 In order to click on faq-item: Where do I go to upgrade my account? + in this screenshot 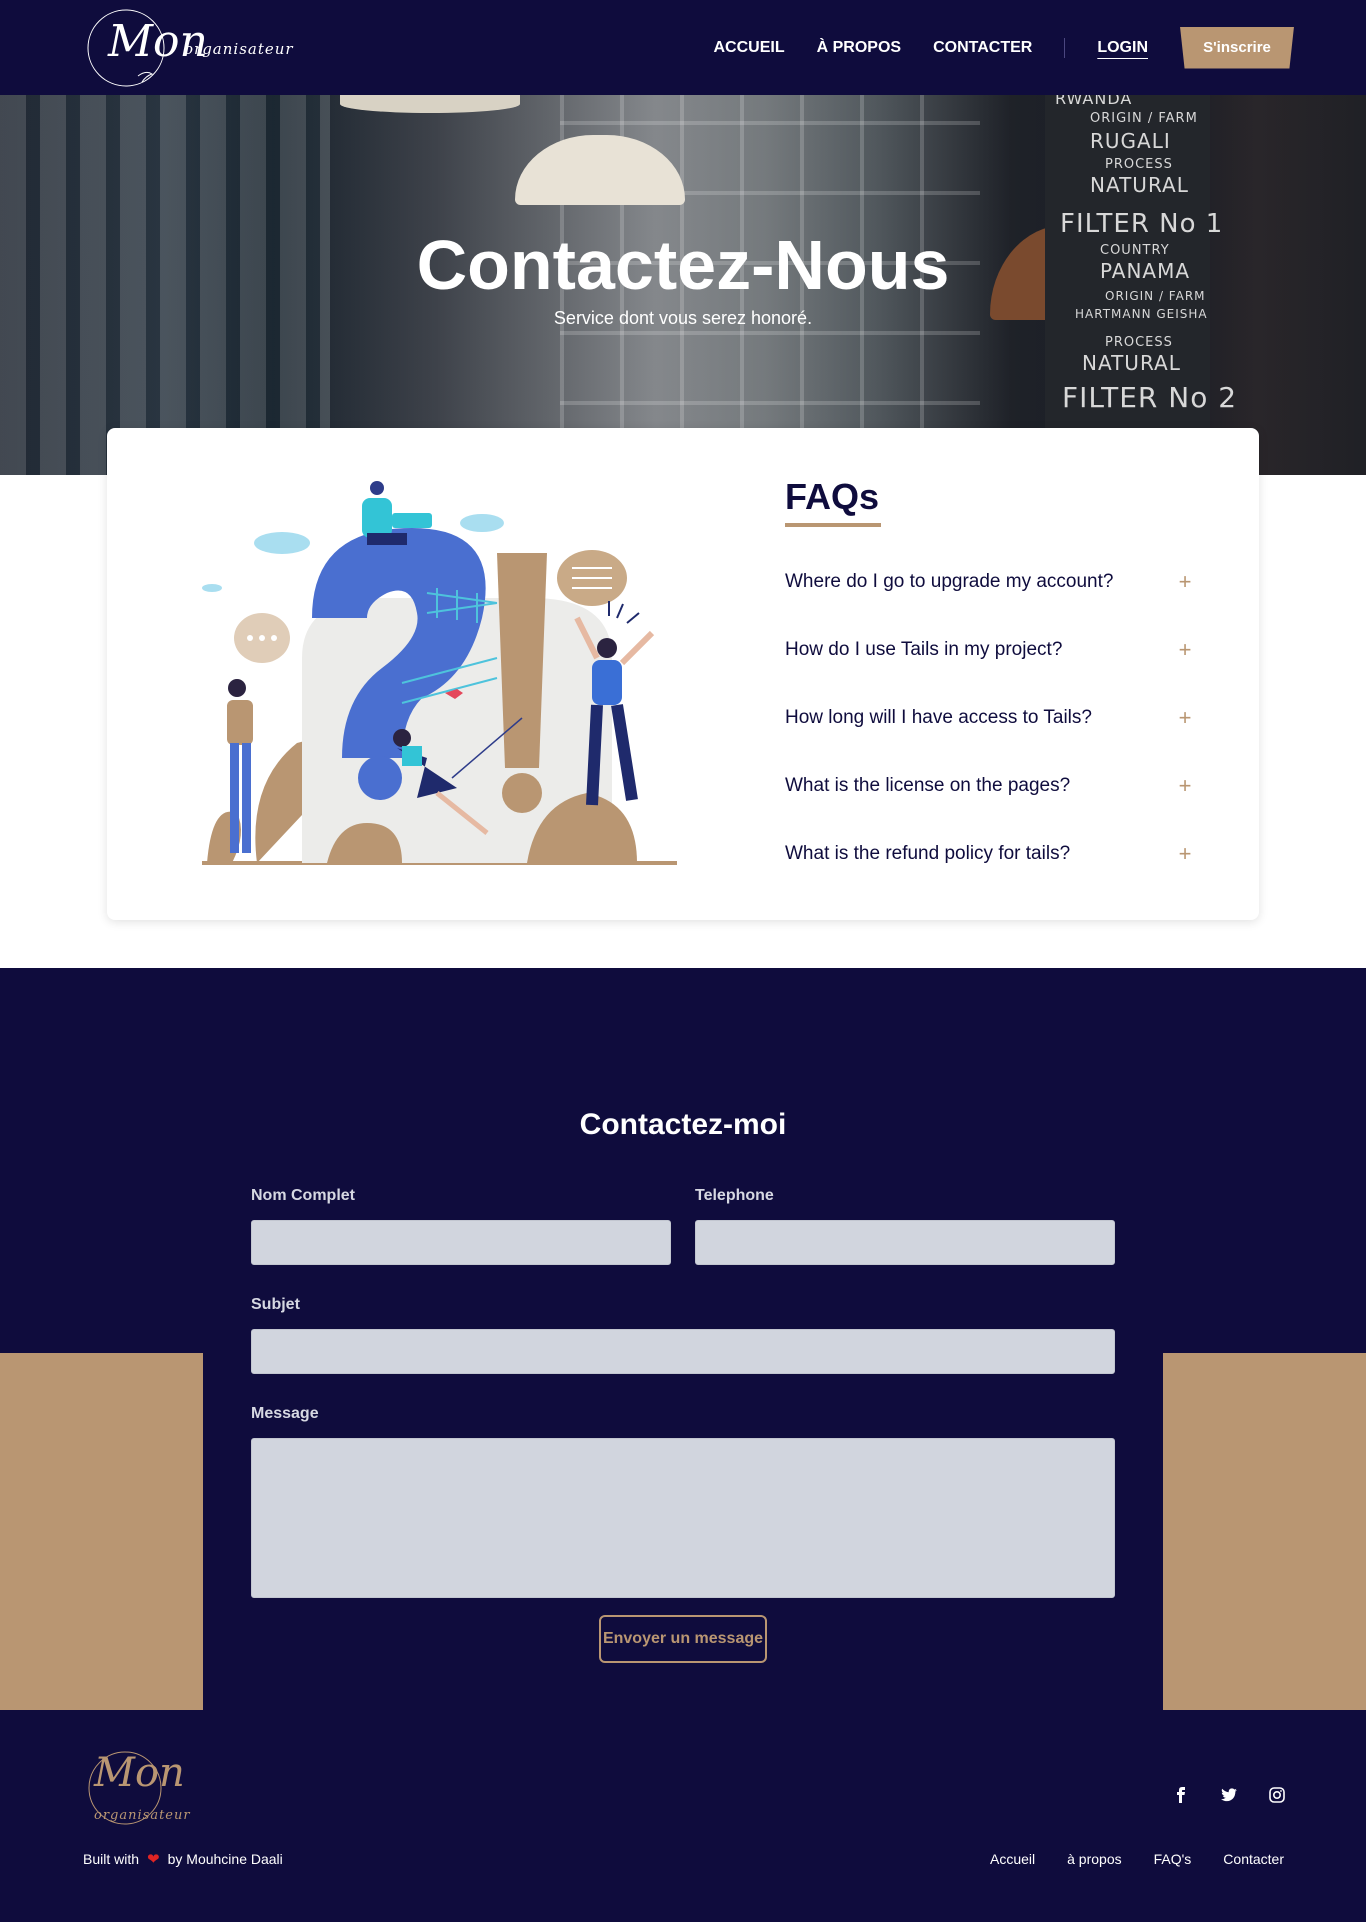, I will do `click(990, 582)`.